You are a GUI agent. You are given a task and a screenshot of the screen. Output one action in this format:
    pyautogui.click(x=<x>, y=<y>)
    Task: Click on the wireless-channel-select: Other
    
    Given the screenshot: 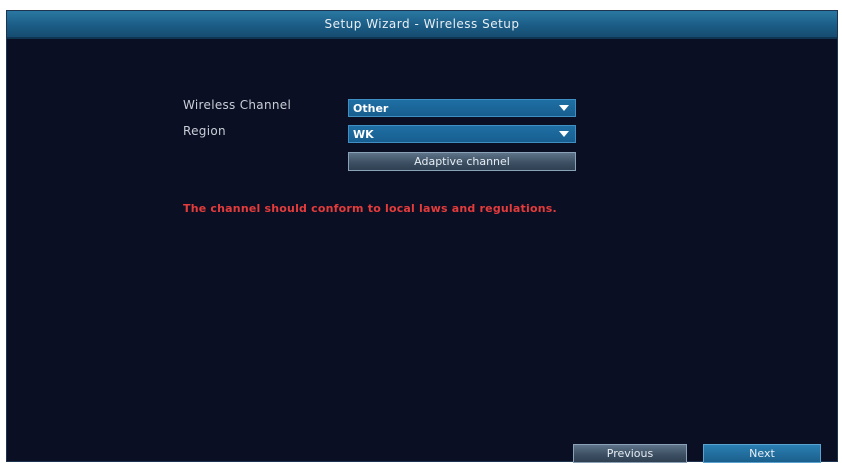 What is the action you would take?
    pyautogui.click(x=462, y=108)
    